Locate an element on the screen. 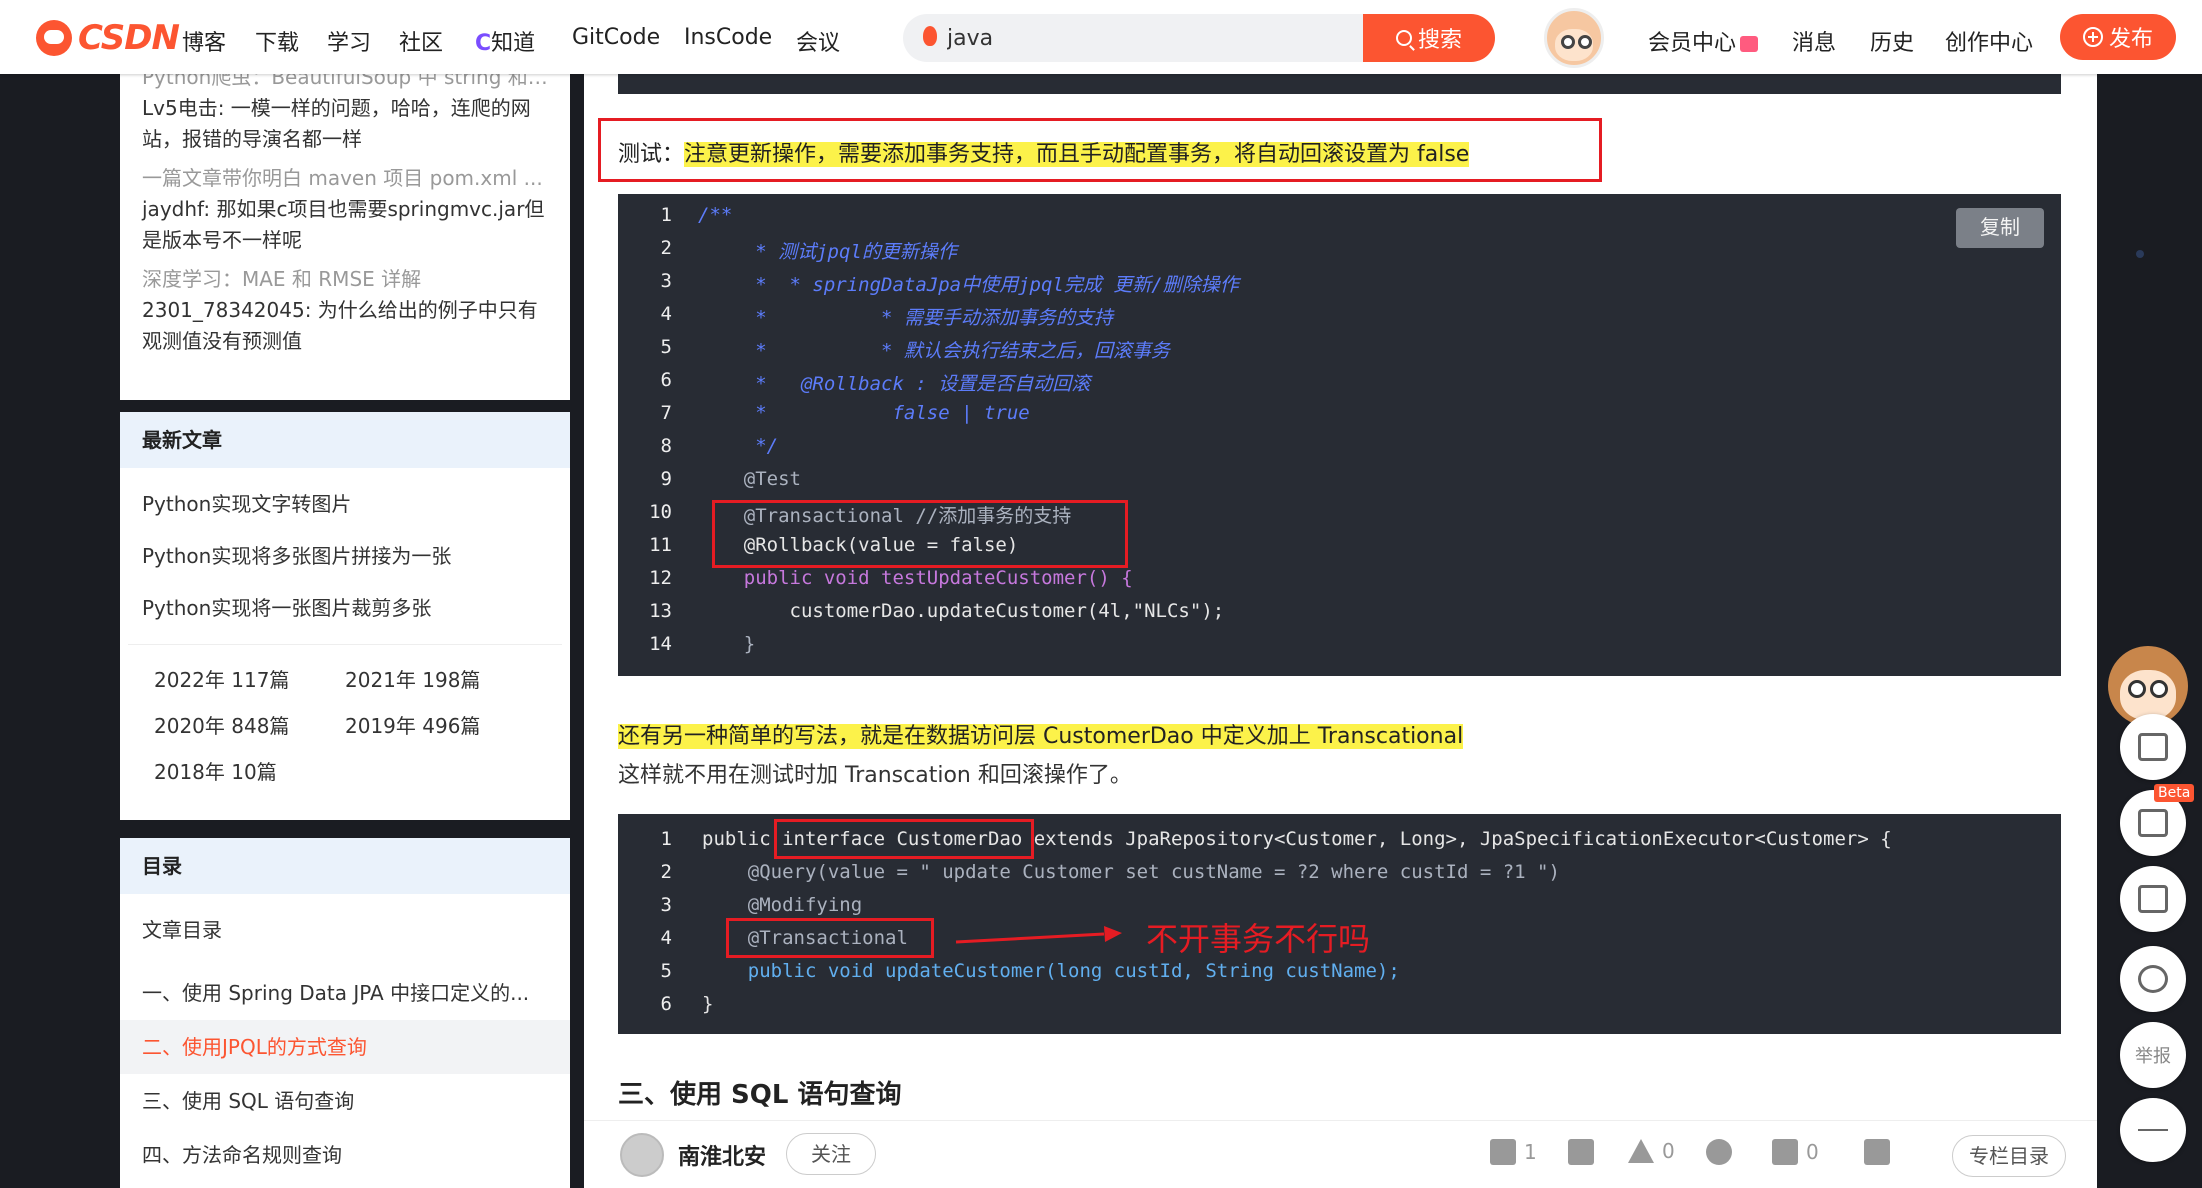 This screenshot has width=2202, height=1188. author-name: 南淮北安 is located at coordinates (722, 1155).